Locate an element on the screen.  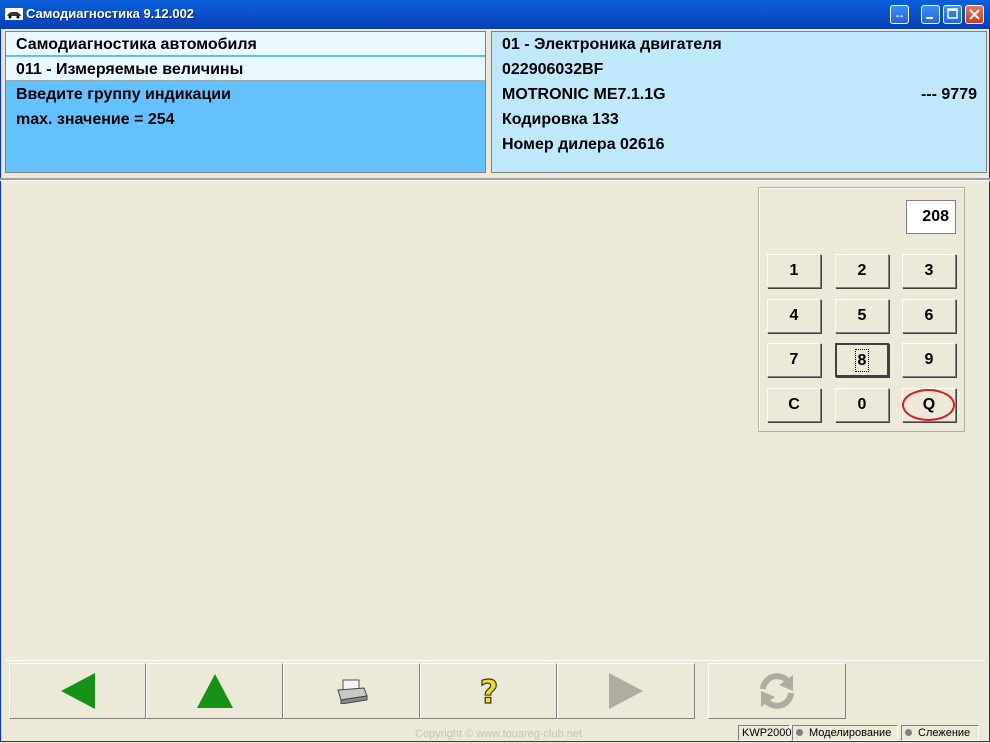
key-8-button: 8 is located at coordinates (862, 360).